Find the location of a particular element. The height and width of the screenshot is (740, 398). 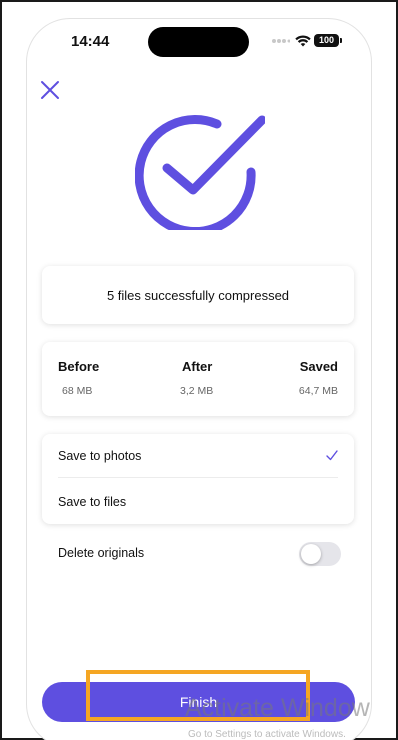

stats-card: Before After Saved 68 MB 3,2 MB 64,7 MB is located at coordinates (198, 379).